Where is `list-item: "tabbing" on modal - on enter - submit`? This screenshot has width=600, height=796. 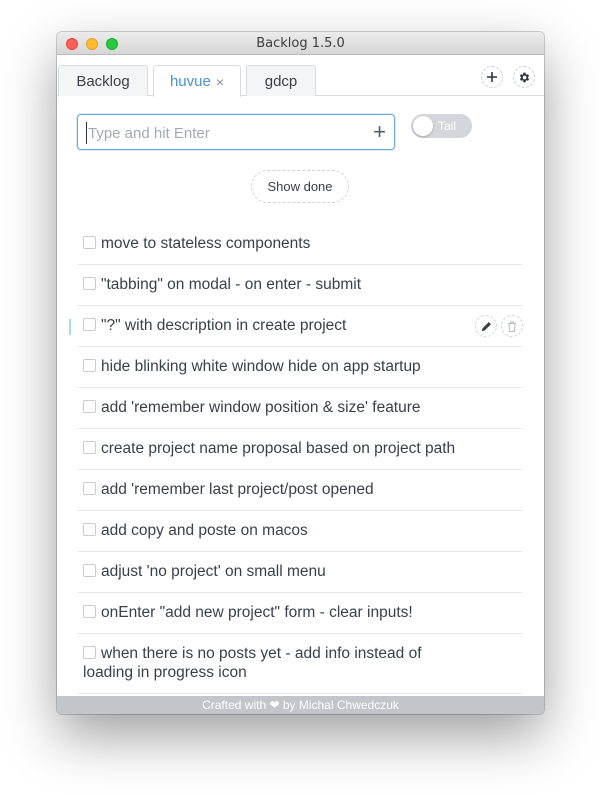 list-item: "tabbing" on modal - on enter - submit is located at coordinates (300, 285).